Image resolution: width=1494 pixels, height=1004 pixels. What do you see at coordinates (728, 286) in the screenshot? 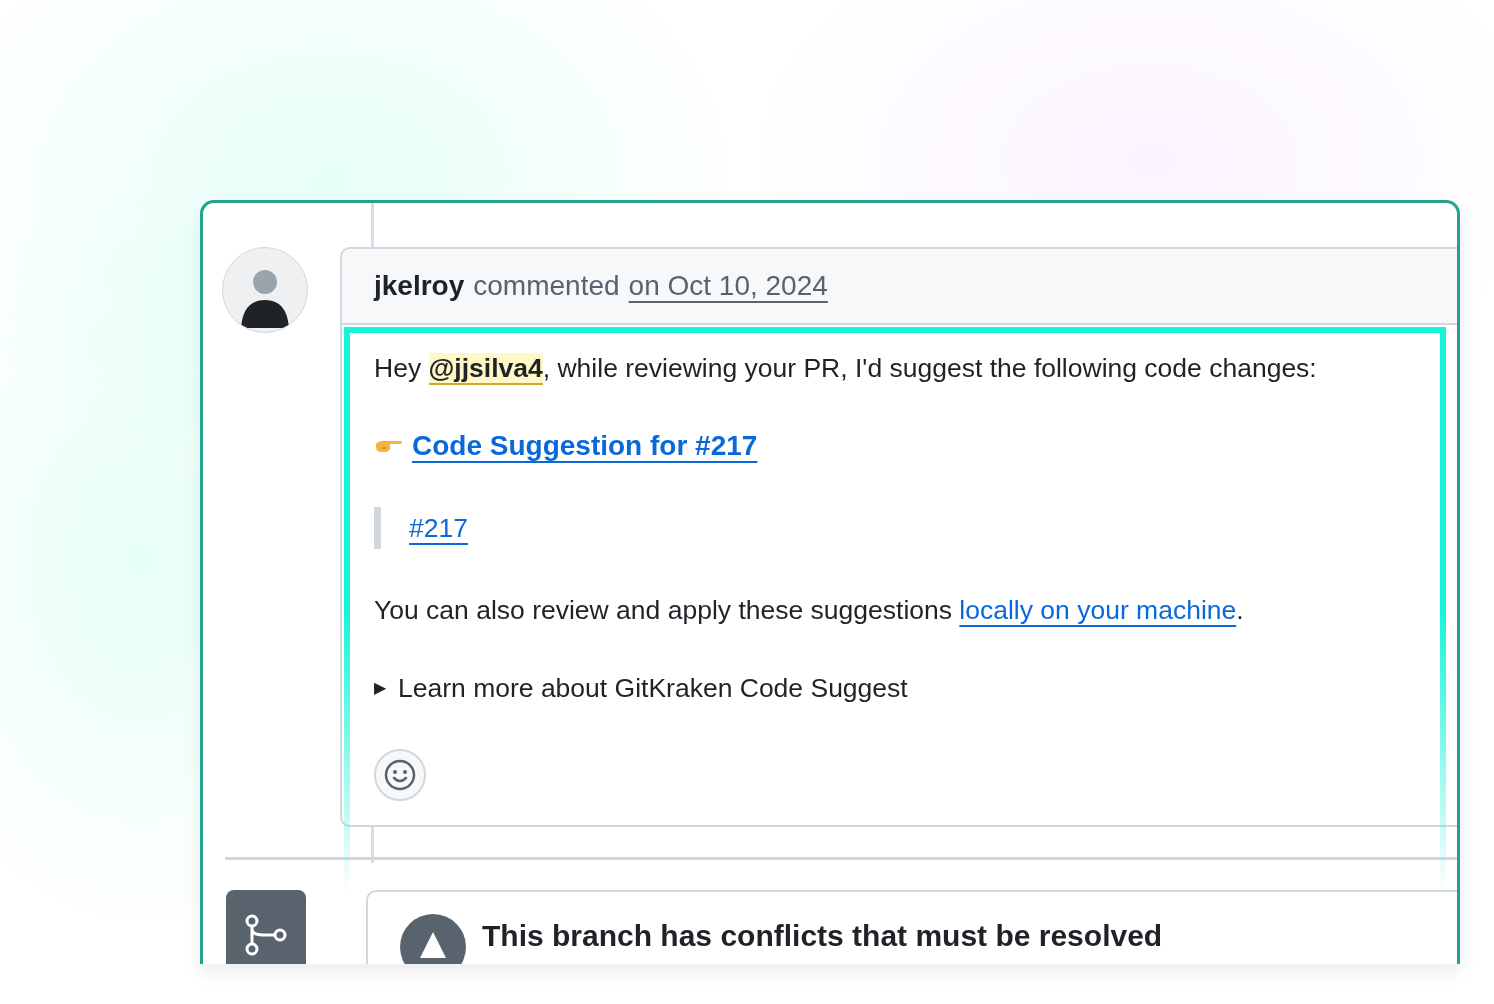
I see `comment-date-link: on Oct 10, 2024` at bounding box center [728, 286].